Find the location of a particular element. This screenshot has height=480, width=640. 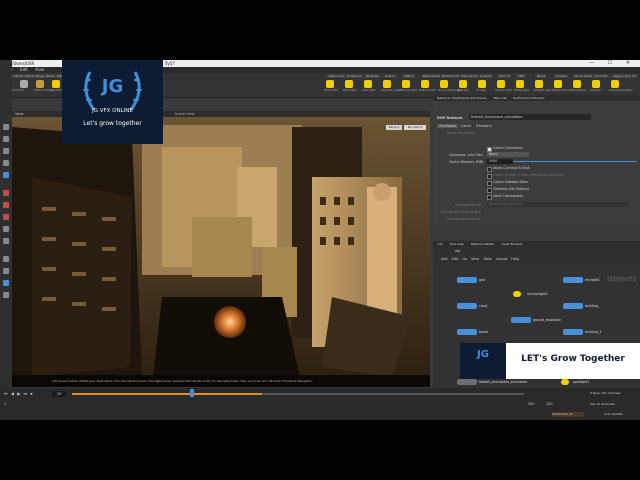

subtab-simulation: Simulation is located at coordinates (447, 126).